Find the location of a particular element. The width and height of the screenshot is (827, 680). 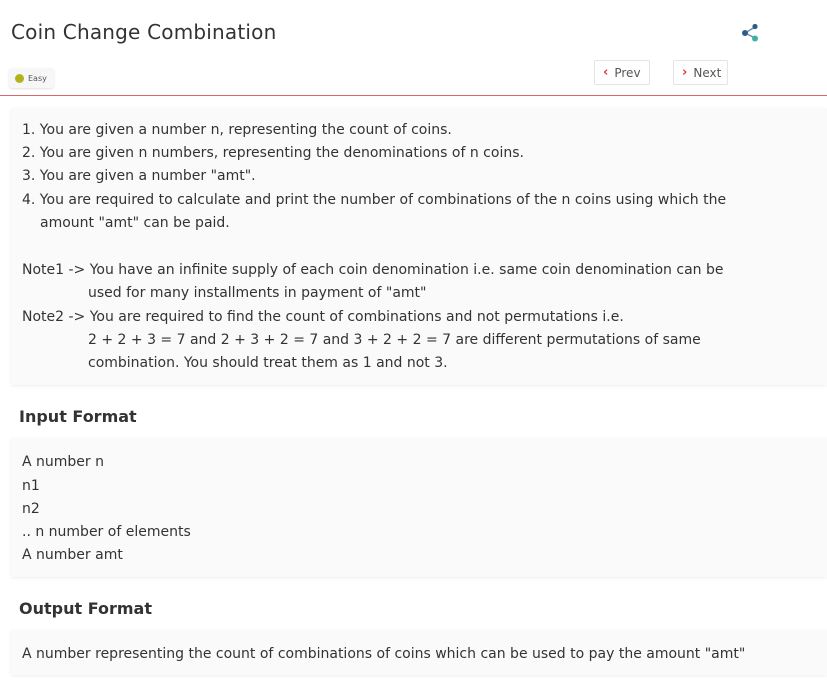

next-label: Next is located at coordinates (707, 72).